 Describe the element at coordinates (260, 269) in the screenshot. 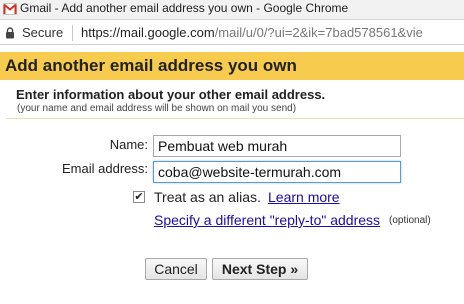

I see `next-step-button: Next Step »` at that location.